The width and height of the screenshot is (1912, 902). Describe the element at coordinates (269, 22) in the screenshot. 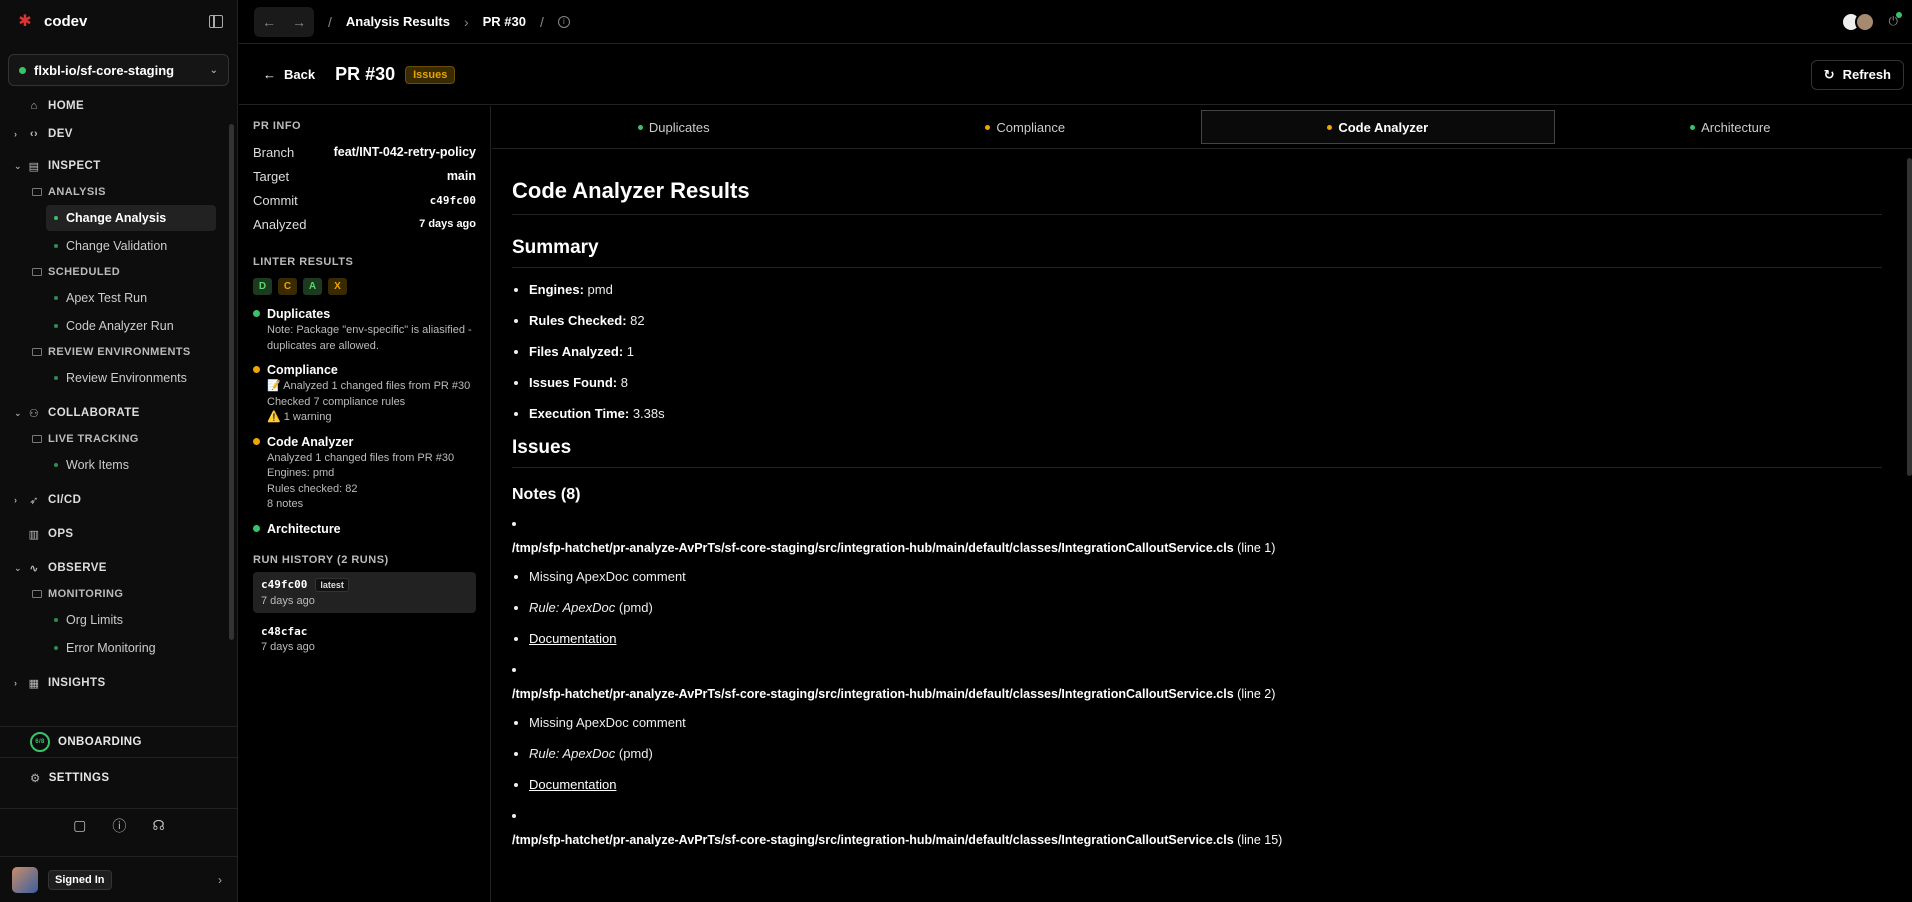

I see `back-arrow-icon: ←` at that location.